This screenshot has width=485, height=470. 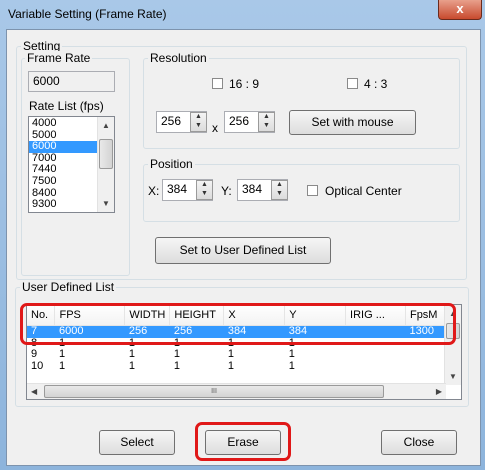 I want to click on ratio-16-9-label: 16 : 9, so click(x=244, y=84).